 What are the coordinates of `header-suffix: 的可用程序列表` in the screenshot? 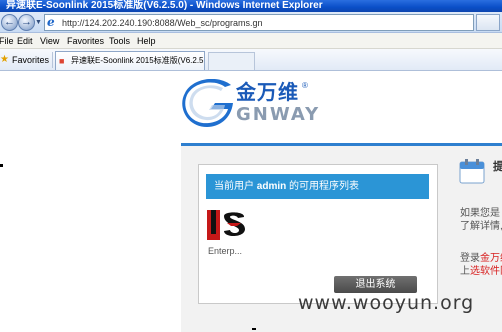 It's located at (324, 186).